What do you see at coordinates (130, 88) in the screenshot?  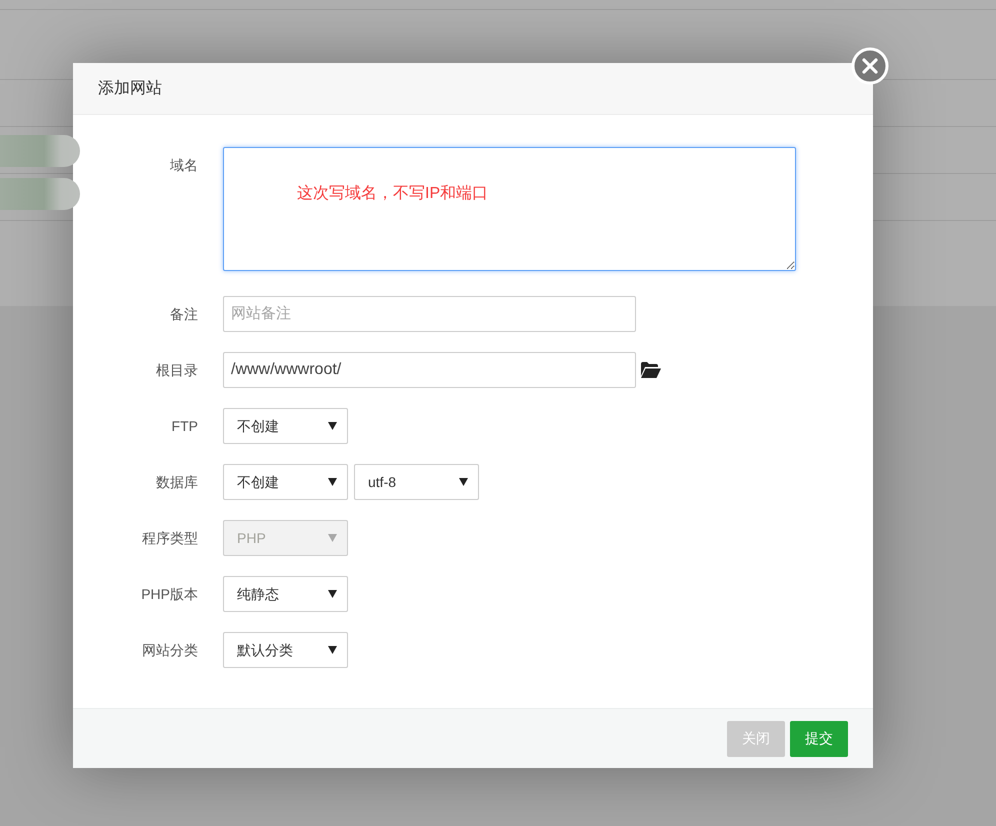 I see `dialog-title: 添加网站` at bounding box center [130, 88].